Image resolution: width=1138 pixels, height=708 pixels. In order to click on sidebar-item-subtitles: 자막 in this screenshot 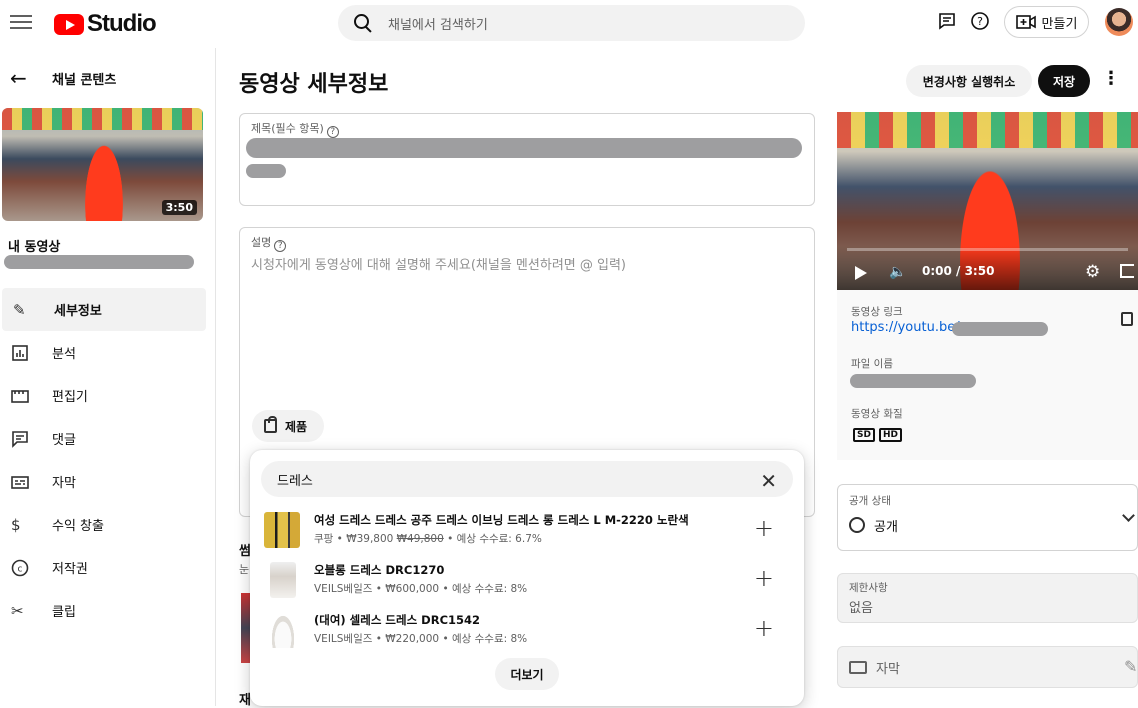, I will do `click(108, 481)`.